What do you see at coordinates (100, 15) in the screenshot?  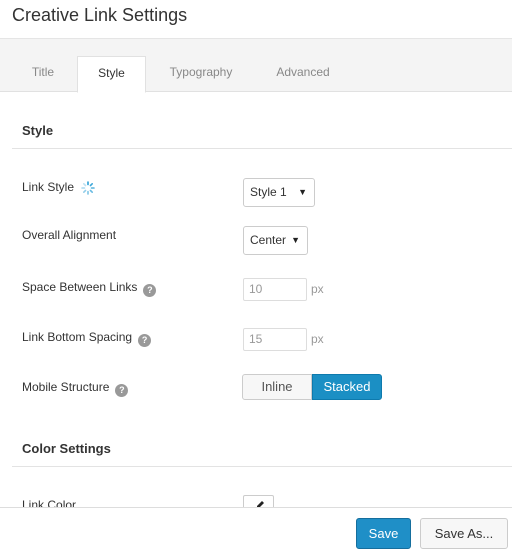 I see `window-title: Creative Link Settings` at bounding box center [100, 15].